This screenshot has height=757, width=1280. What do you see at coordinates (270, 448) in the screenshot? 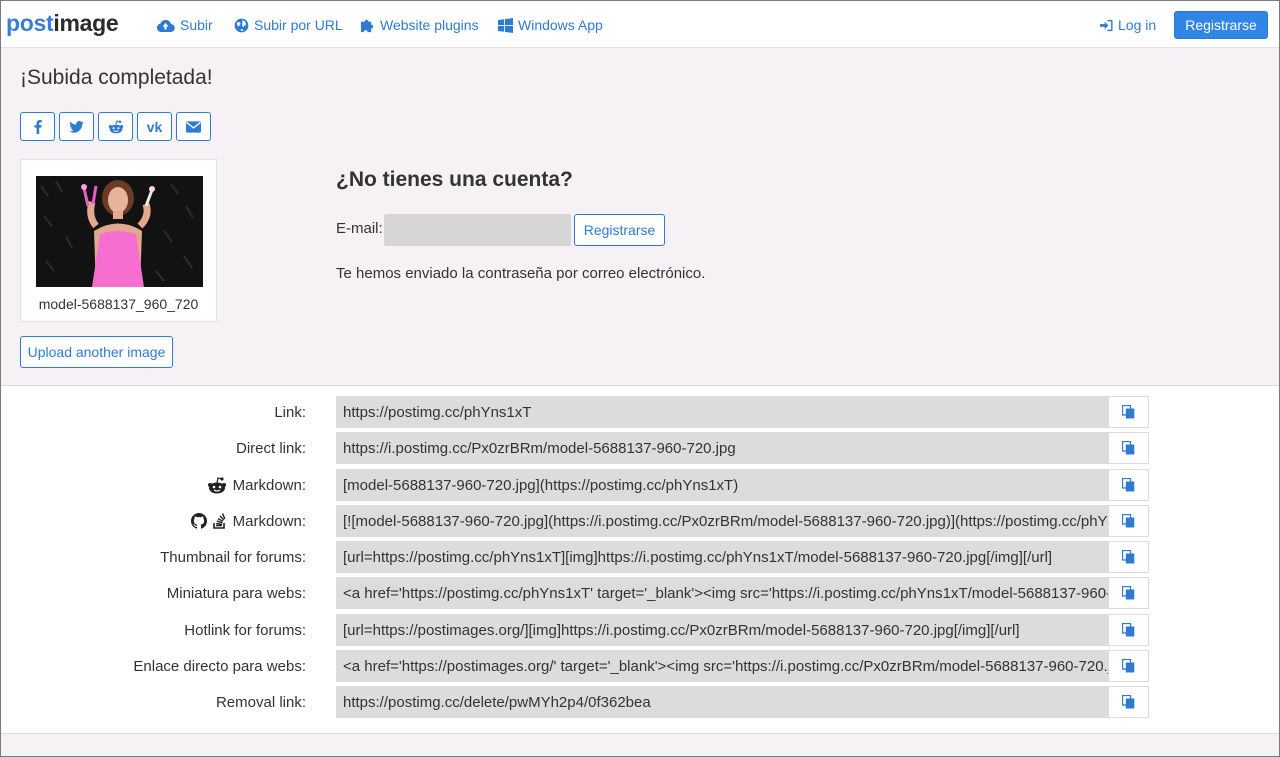
I see `link-label-text: Direct link:` at bounding box center [270, 448].